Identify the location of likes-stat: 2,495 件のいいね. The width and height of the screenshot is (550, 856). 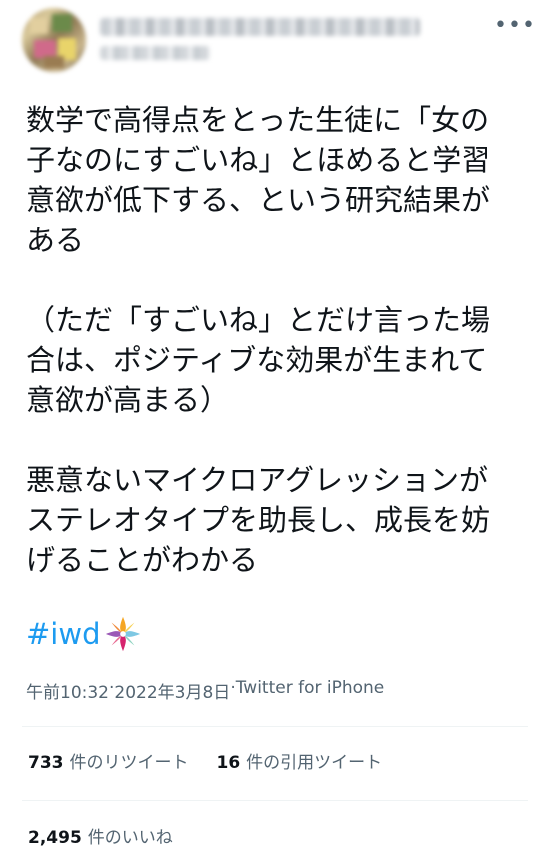
(100, 835).